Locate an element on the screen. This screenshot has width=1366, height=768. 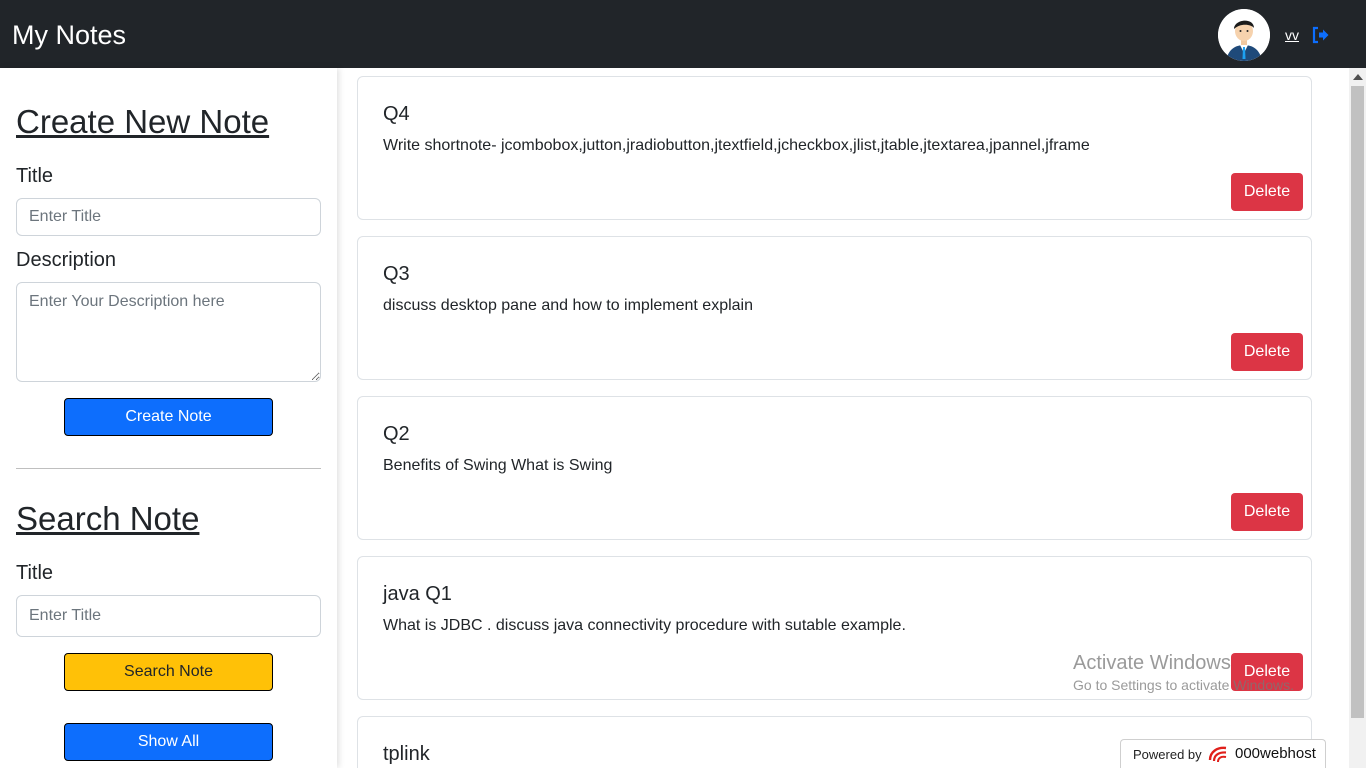
scroll-up-arrow-icon is located at coordinates (1358, 77).